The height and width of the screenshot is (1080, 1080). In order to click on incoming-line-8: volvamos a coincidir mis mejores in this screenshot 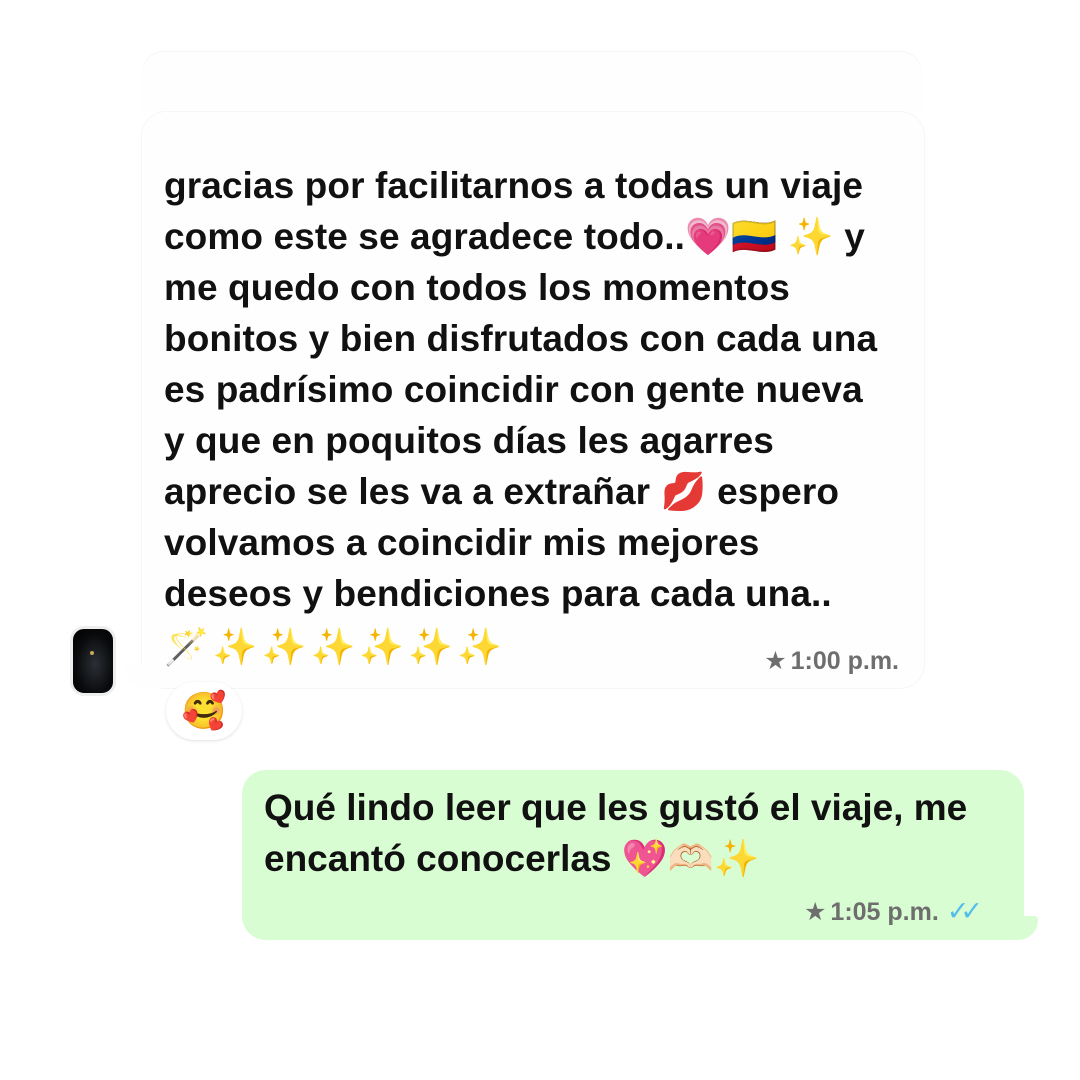, I will do `click(462, 542)`.